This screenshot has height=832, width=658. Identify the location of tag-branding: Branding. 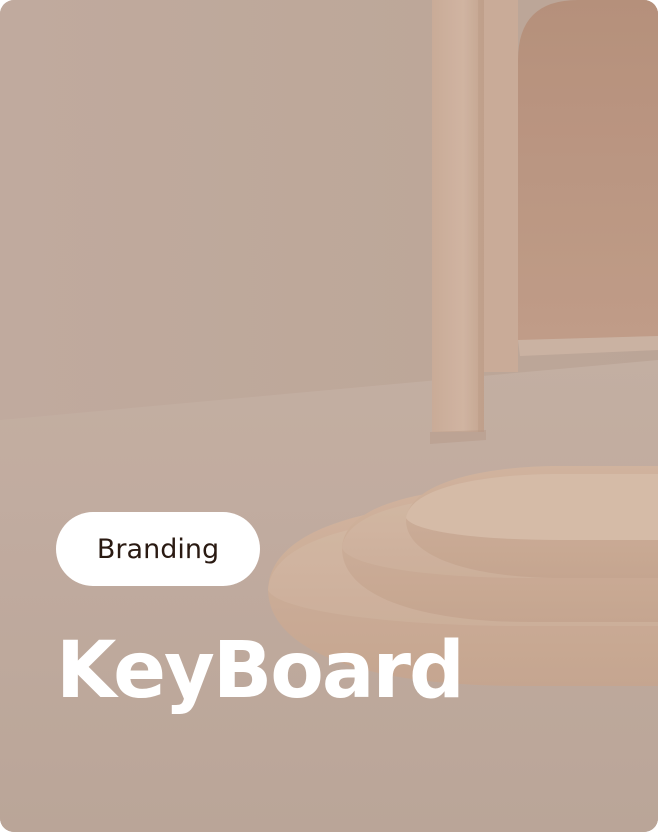
(158, 549).